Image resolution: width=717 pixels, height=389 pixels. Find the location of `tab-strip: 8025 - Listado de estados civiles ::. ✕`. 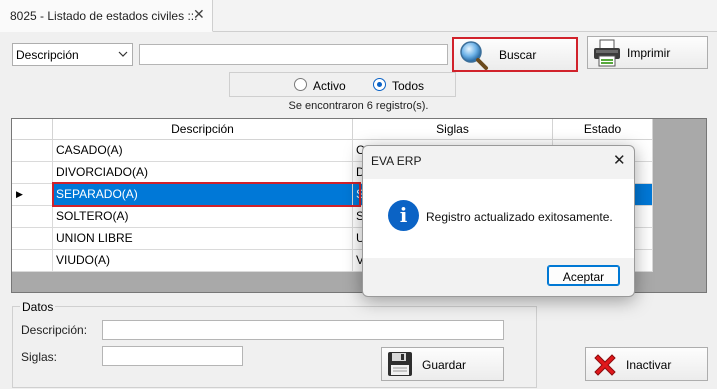

tab-strip: 8025 - Listado de estados civiles ::. ✕ is located at coordinates (358, 16).